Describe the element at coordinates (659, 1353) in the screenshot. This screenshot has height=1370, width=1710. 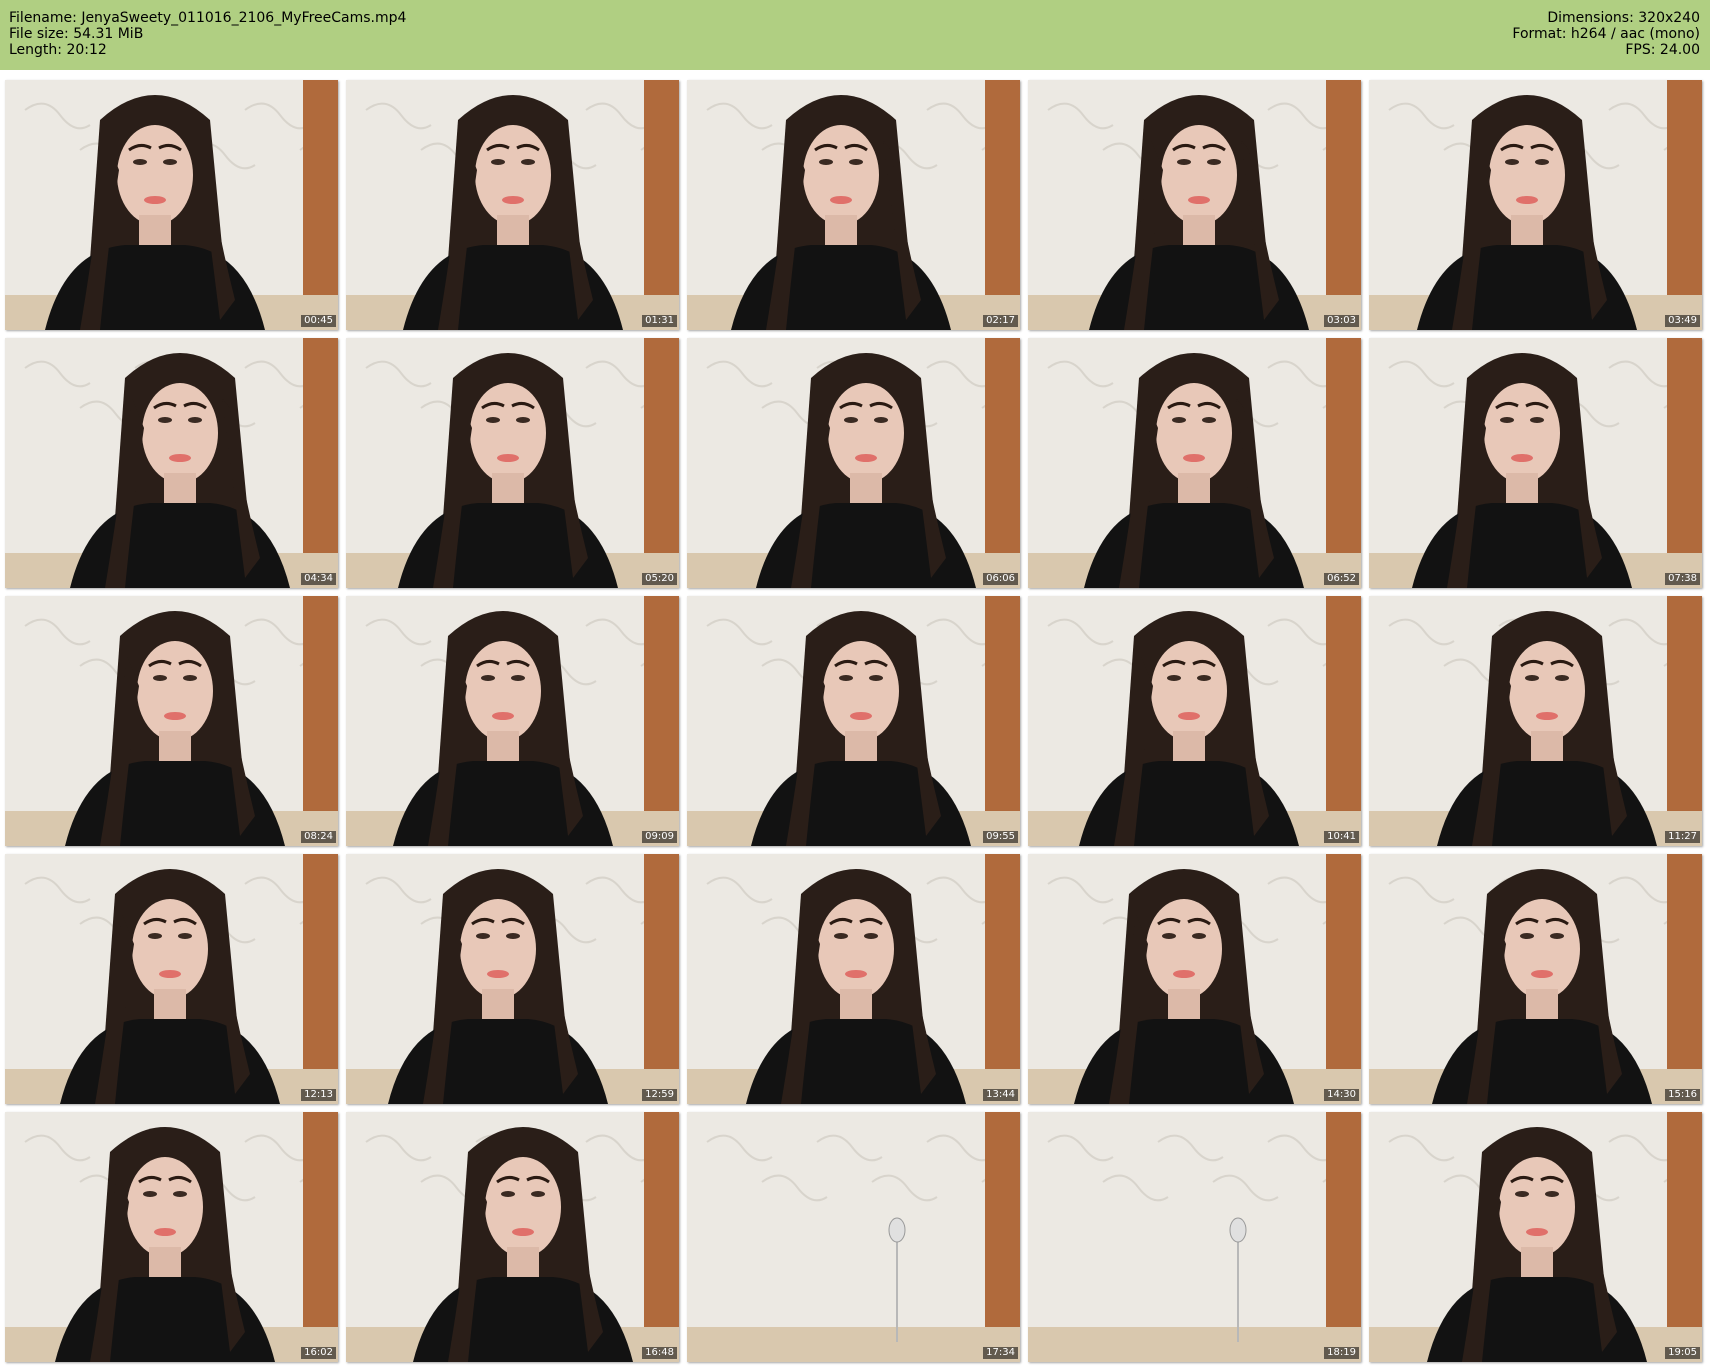
I see `timestamp-label: 16:48` at that location.